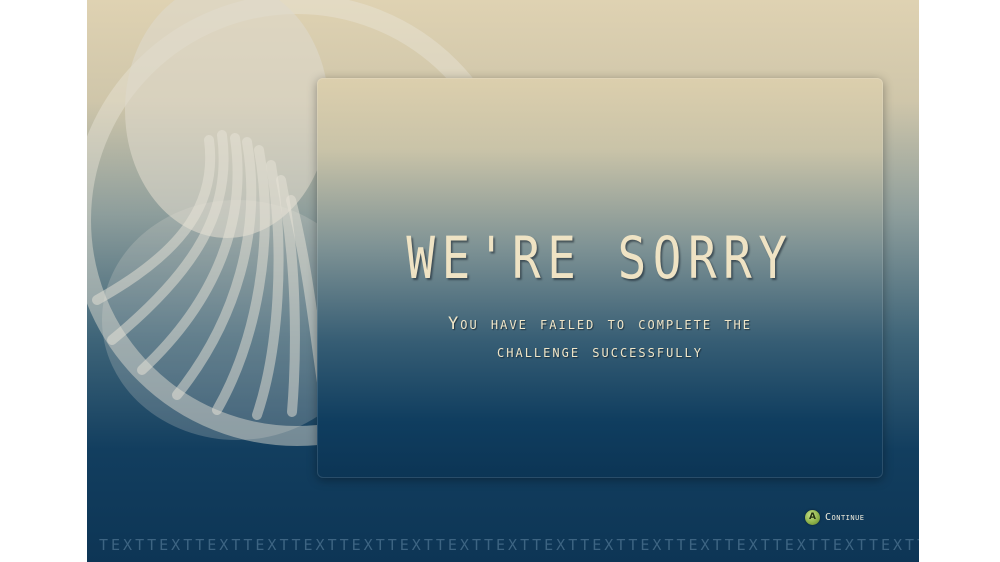  What do you see at coordinates (600, 352) in the screenshot?
I see `dialog-message-line-2: challenge successfully` at bounding box center [600, 352].